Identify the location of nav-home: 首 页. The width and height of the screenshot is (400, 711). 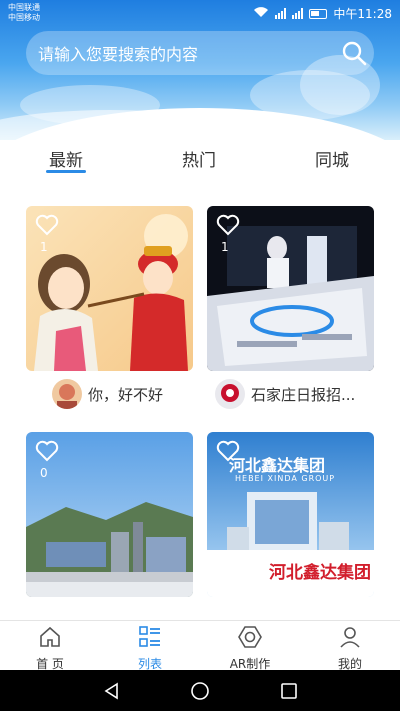
(50, 648).